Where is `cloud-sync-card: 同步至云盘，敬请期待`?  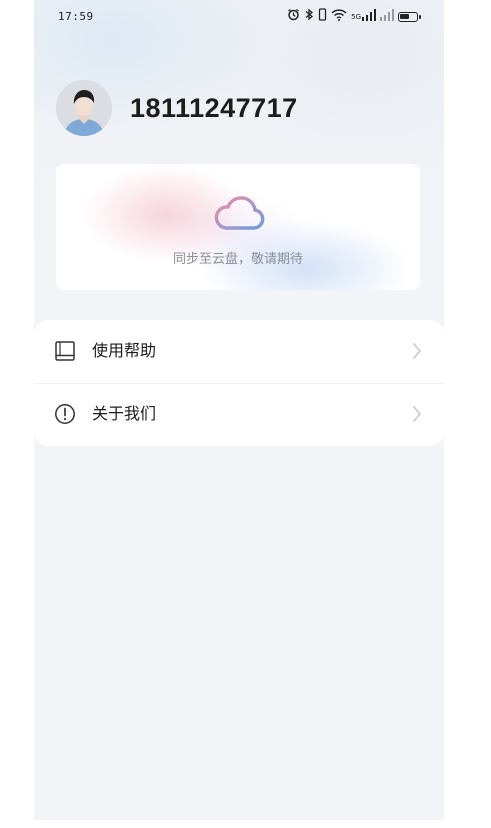
cloud-sync-card: 同步至云盘，敬请期待 is located at coordinates (238, 227).